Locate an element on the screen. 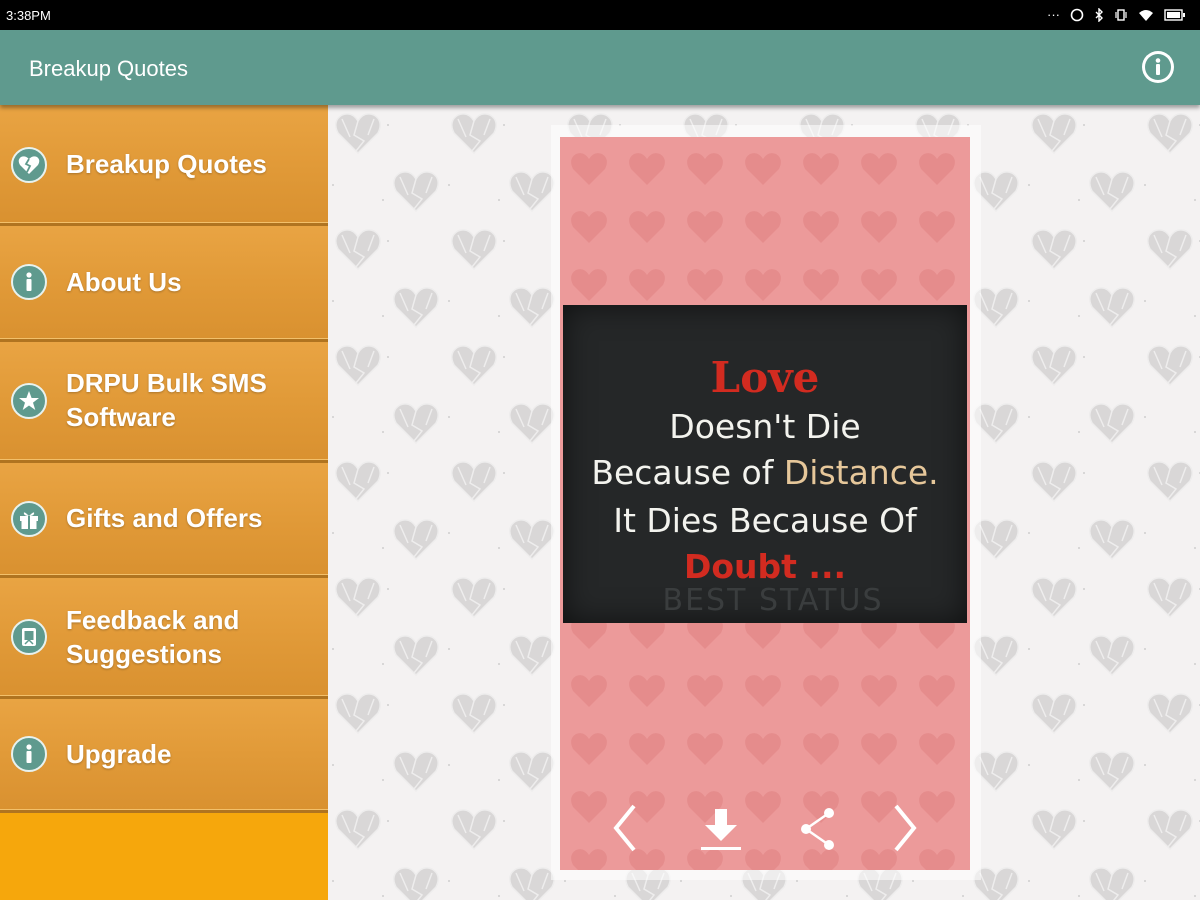 This screenshot has width=1200, height=900. app-title: Breakup Quotes is located at coordinates (108, 68).